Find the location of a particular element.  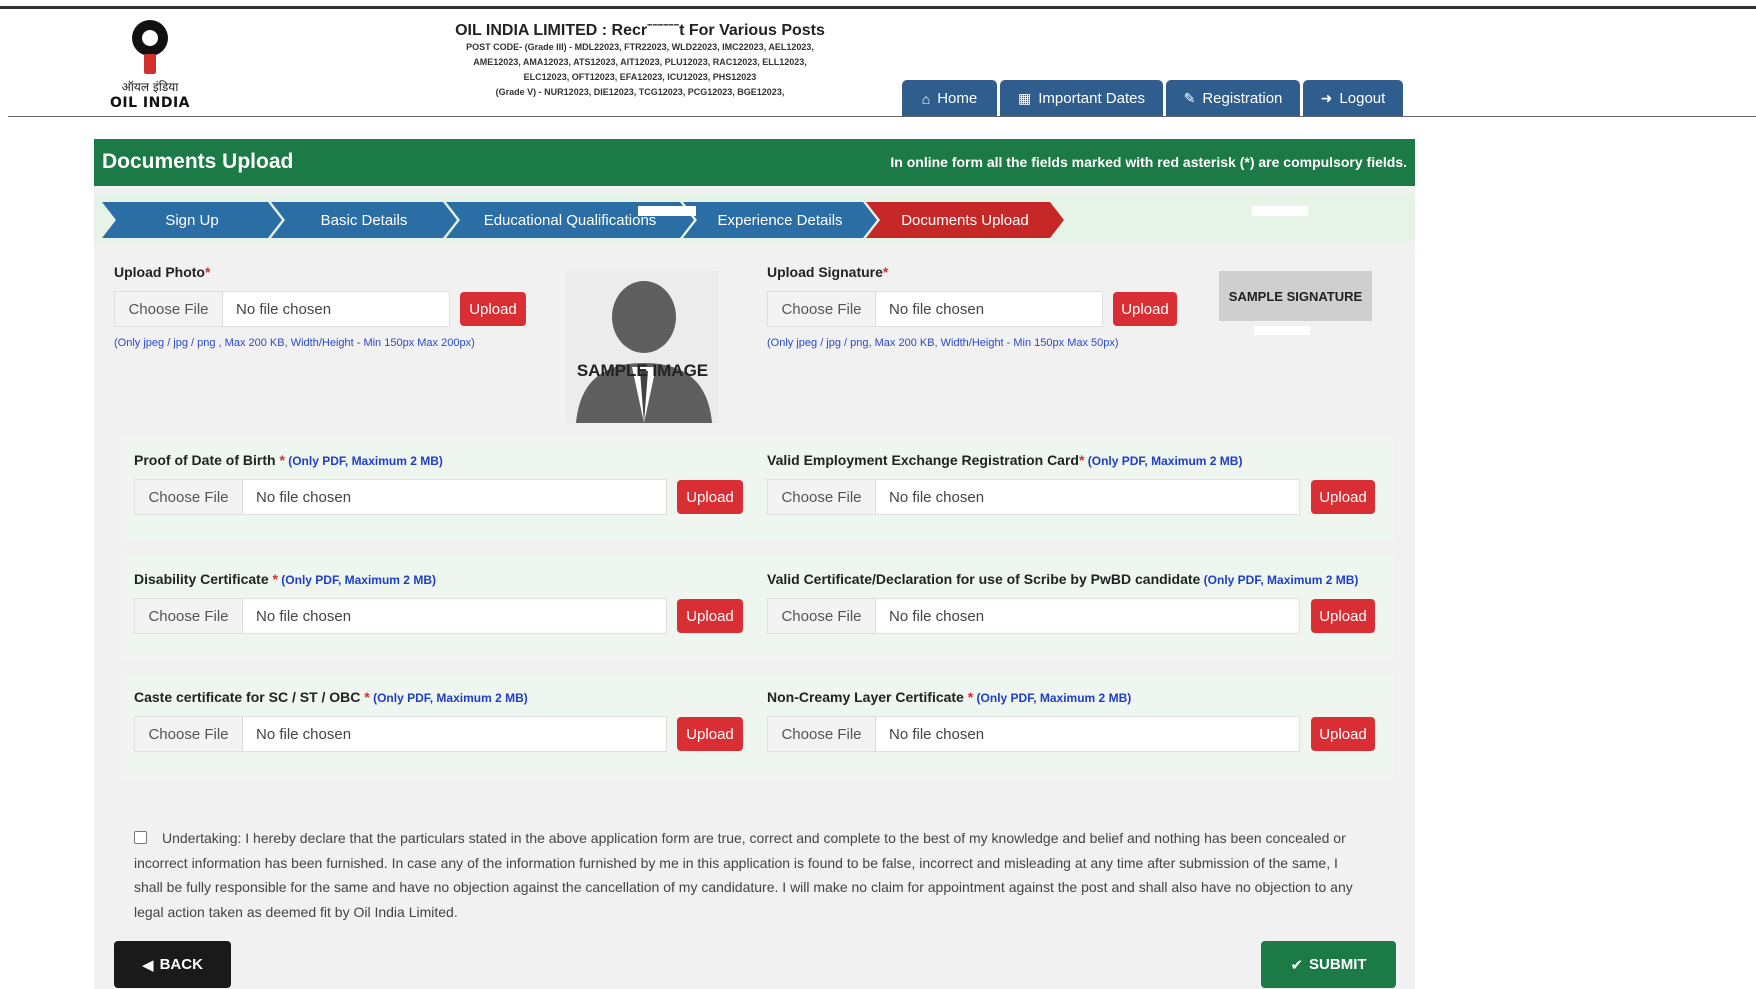

nav-home: ⌂ Home is located at coordinates (949, 98).